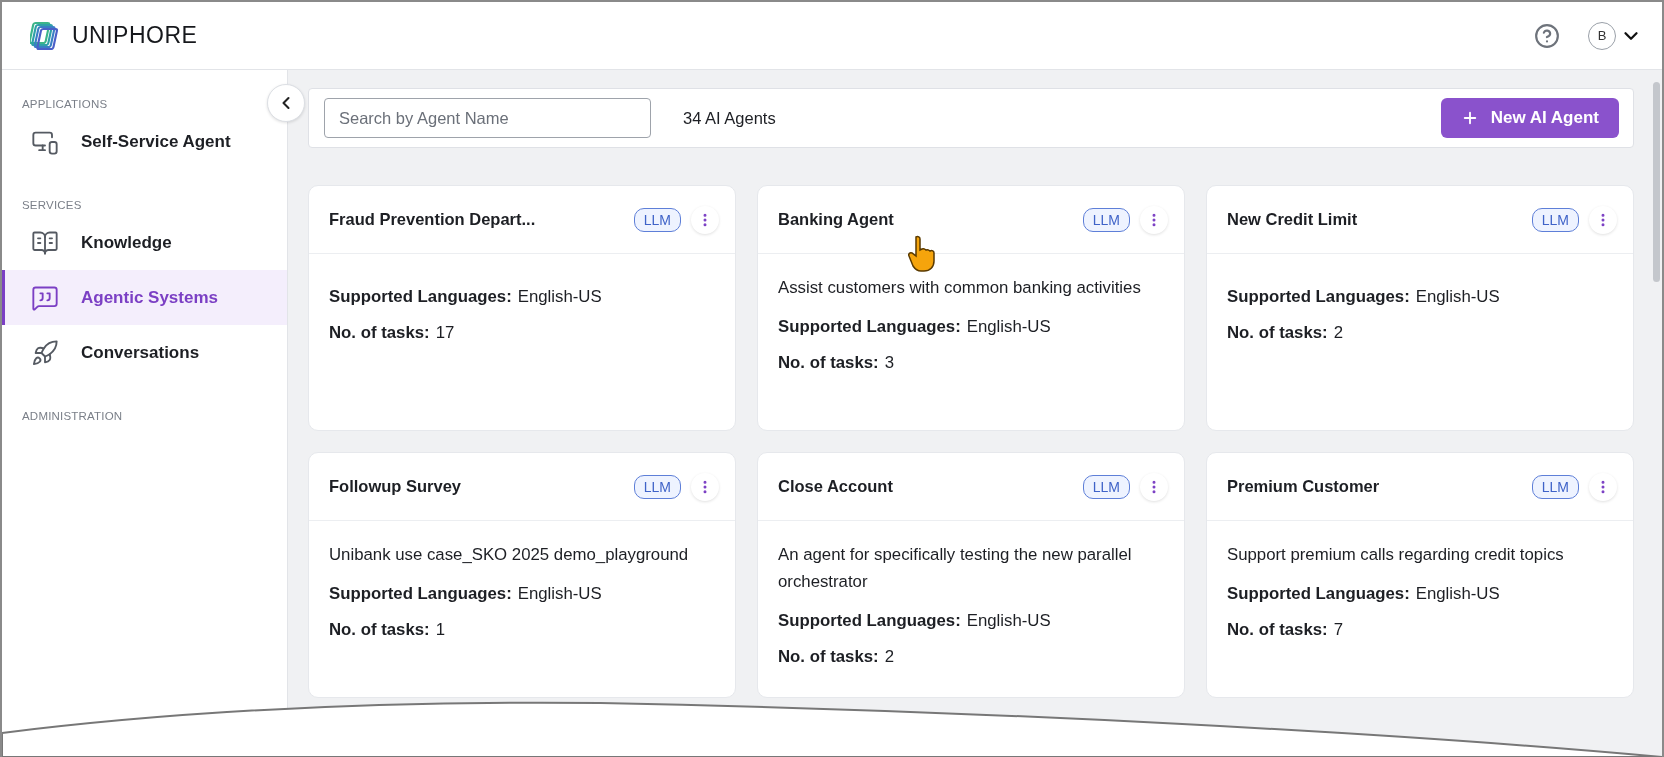 The image size is (1664, 757). I want to click on sidebar-item: Agentic Systems, so click(144, 297).